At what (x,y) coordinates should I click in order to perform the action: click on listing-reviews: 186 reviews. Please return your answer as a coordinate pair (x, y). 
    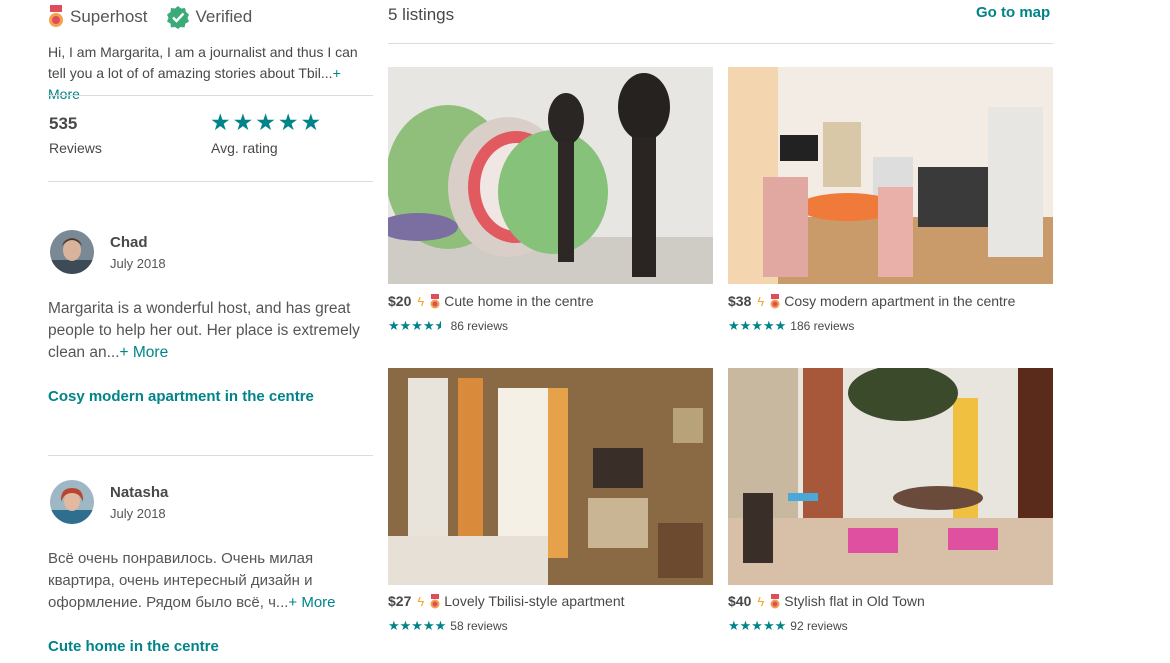
    Looking at the image, I should click on (822, 326).